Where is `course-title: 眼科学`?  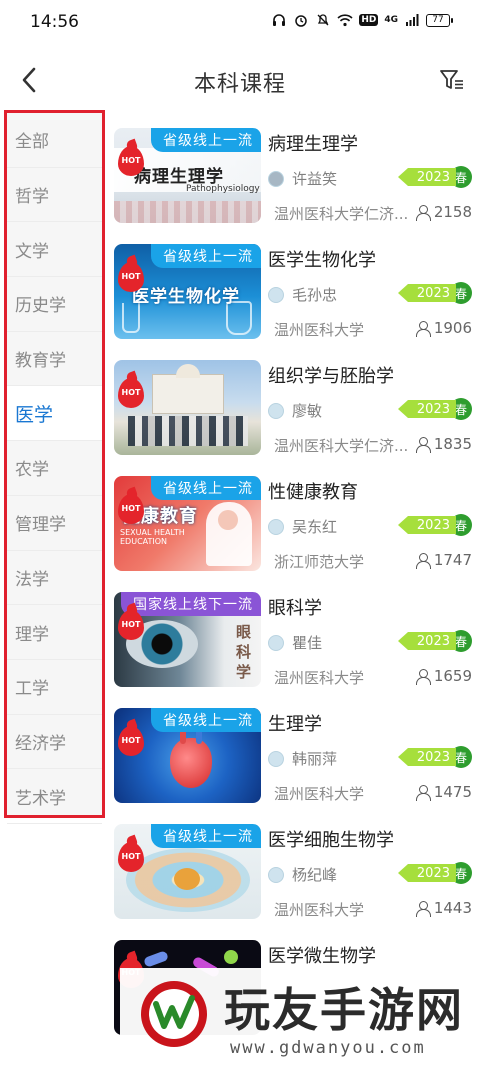
course-title: 眼科学 is located at coordinates (295, 607).